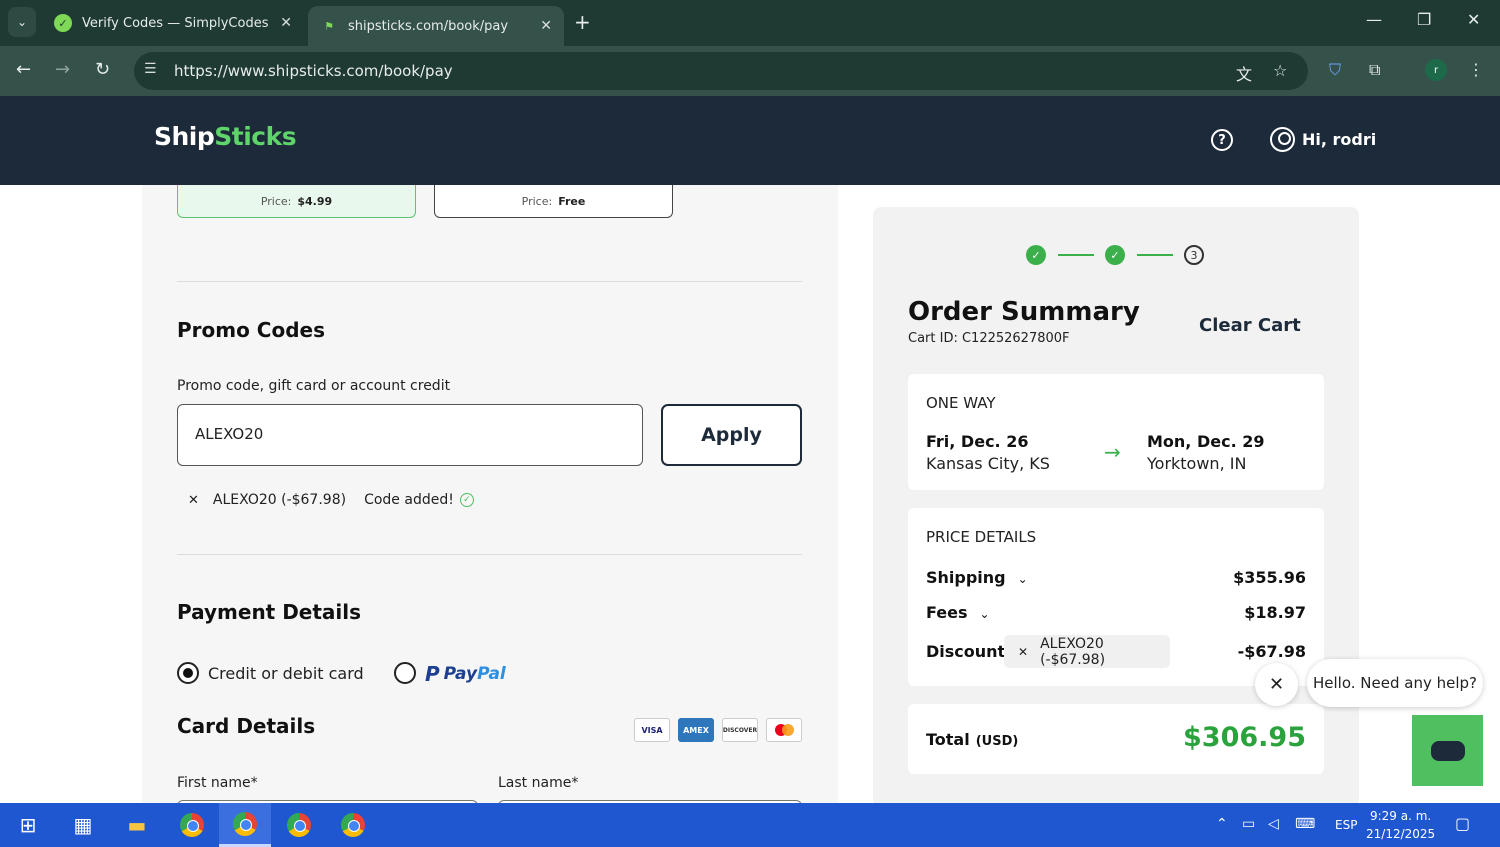  I want to click on applied-promo-row: ✕ ALEXO20 (-$67.98) Code added! ✓, so click(331, 500).